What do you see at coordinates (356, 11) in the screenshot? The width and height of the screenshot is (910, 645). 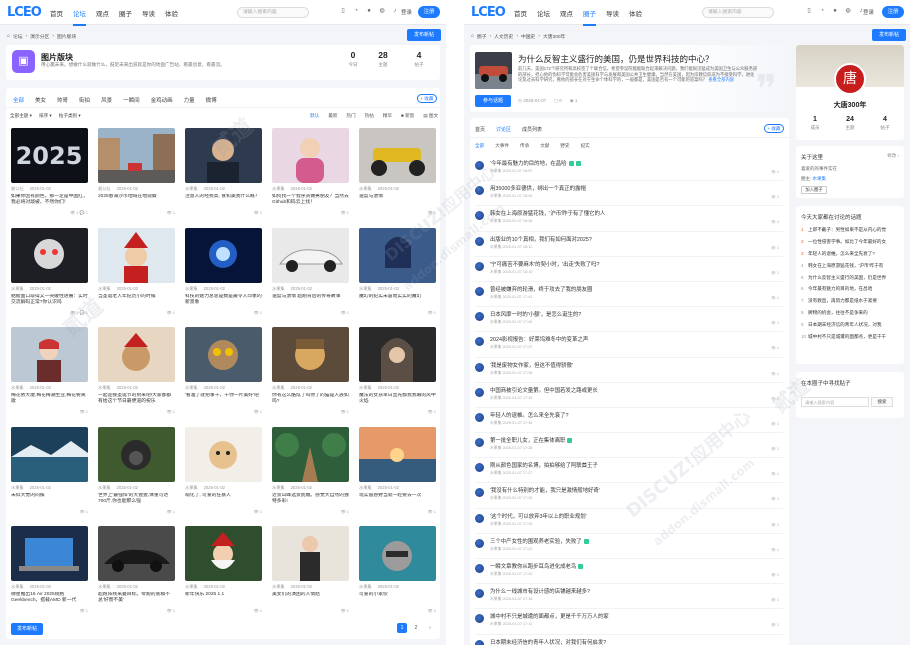 I see `bell-icon: ◔` at bounding box center [356, 11].